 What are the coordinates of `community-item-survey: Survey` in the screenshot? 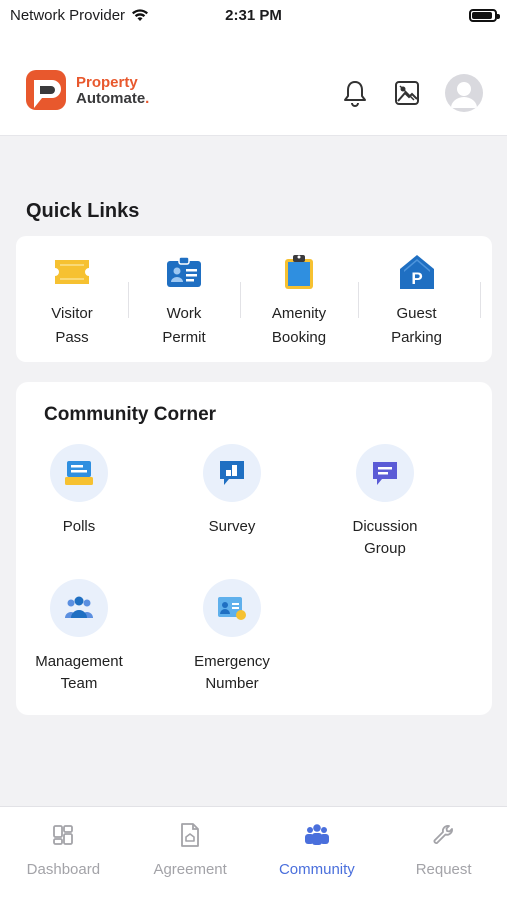 It's located at (232, 491).